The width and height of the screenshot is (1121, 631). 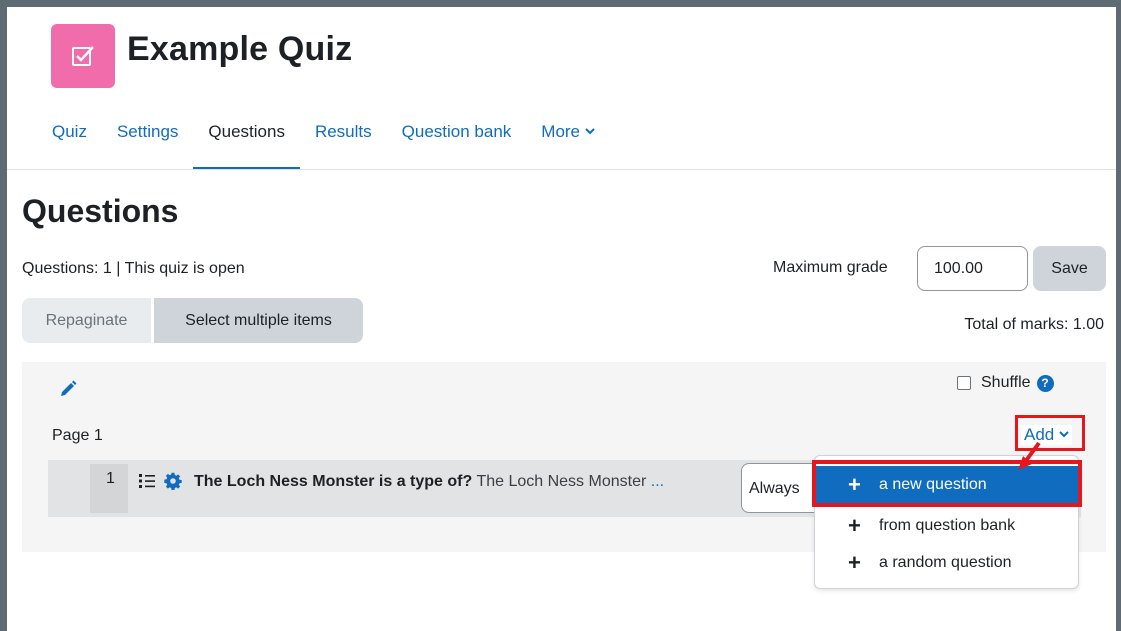 What do you see at coordinates (830, 267) in the screenshot?
I see `maximum-grade-label: Maximum grade` at bounding box center [830, 267].